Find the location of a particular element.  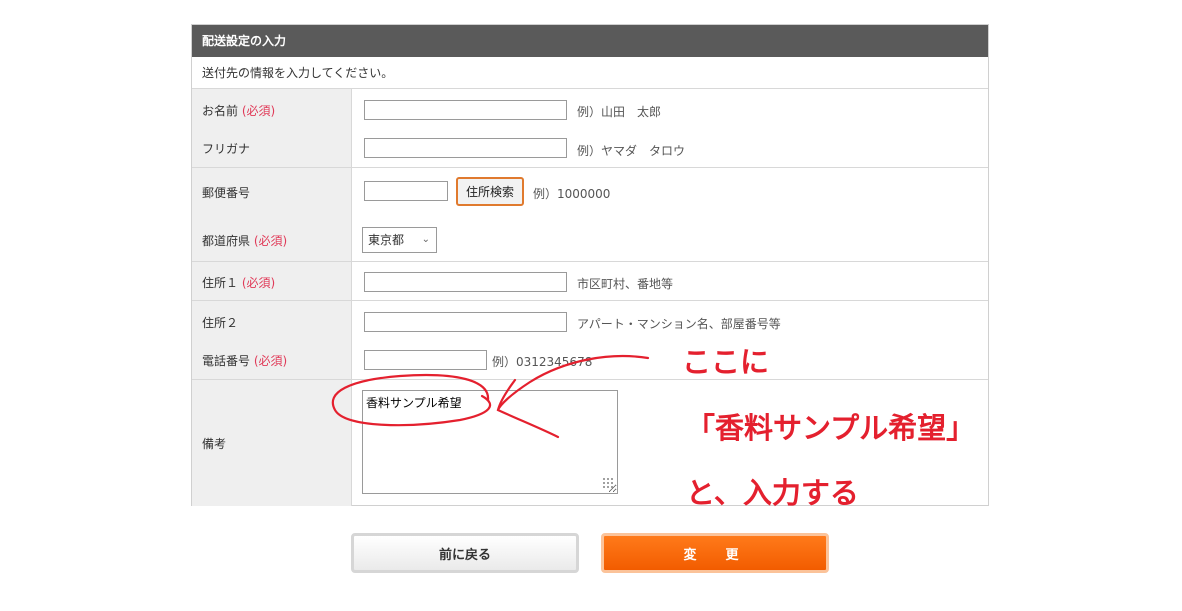

address2-label: 住所２ is located at coordinates (220, 323).